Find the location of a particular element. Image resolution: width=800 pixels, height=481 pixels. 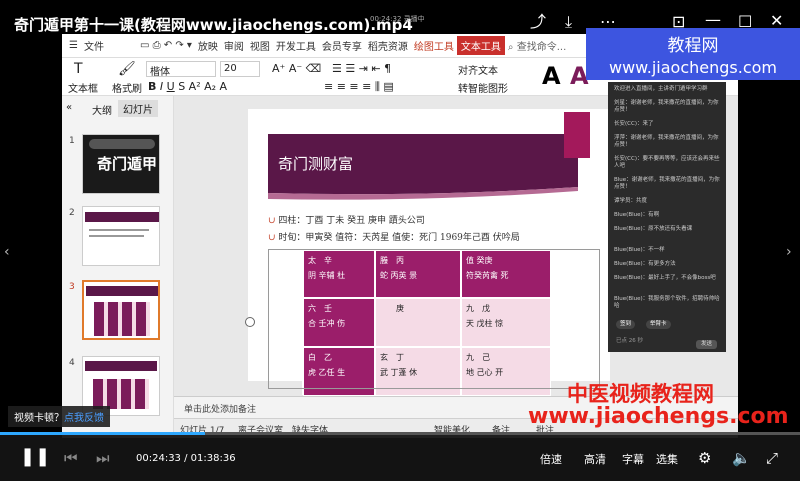

menu-dev: 开发工具 is located at coordinates (296, 45).